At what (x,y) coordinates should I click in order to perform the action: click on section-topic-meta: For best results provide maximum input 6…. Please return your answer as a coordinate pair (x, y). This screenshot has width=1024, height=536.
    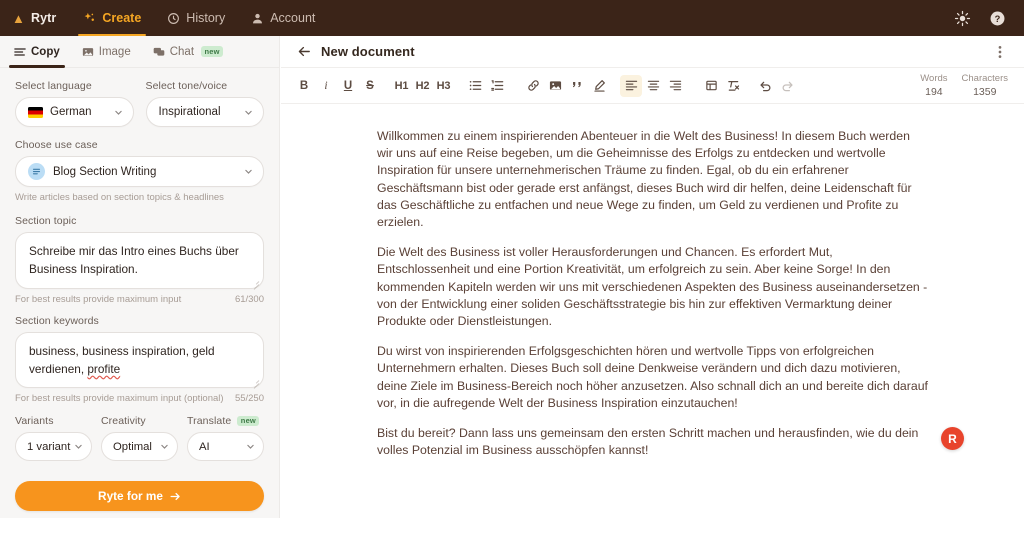
    Looking at the image, I should click on (139, 299).